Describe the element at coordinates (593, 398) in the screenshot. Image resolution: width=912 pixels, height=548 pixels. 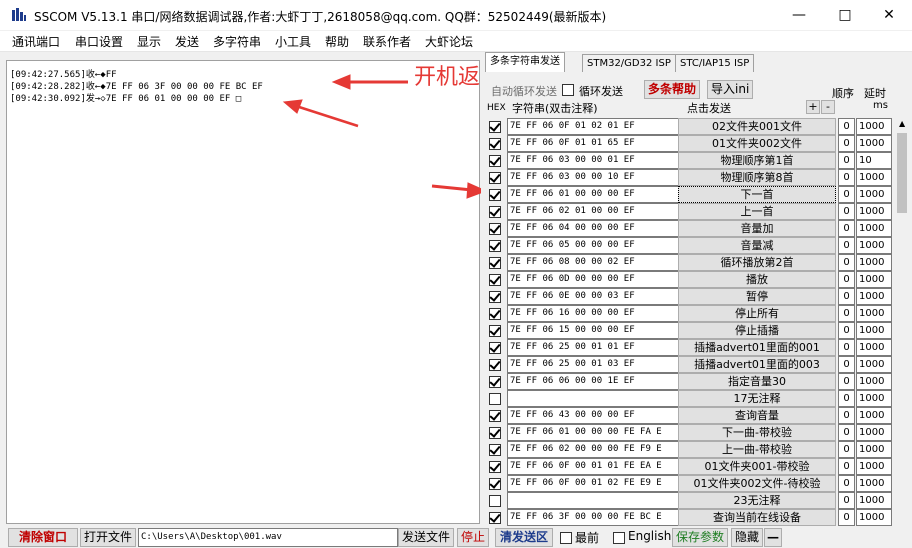
I see `hex-string-input` at that location.